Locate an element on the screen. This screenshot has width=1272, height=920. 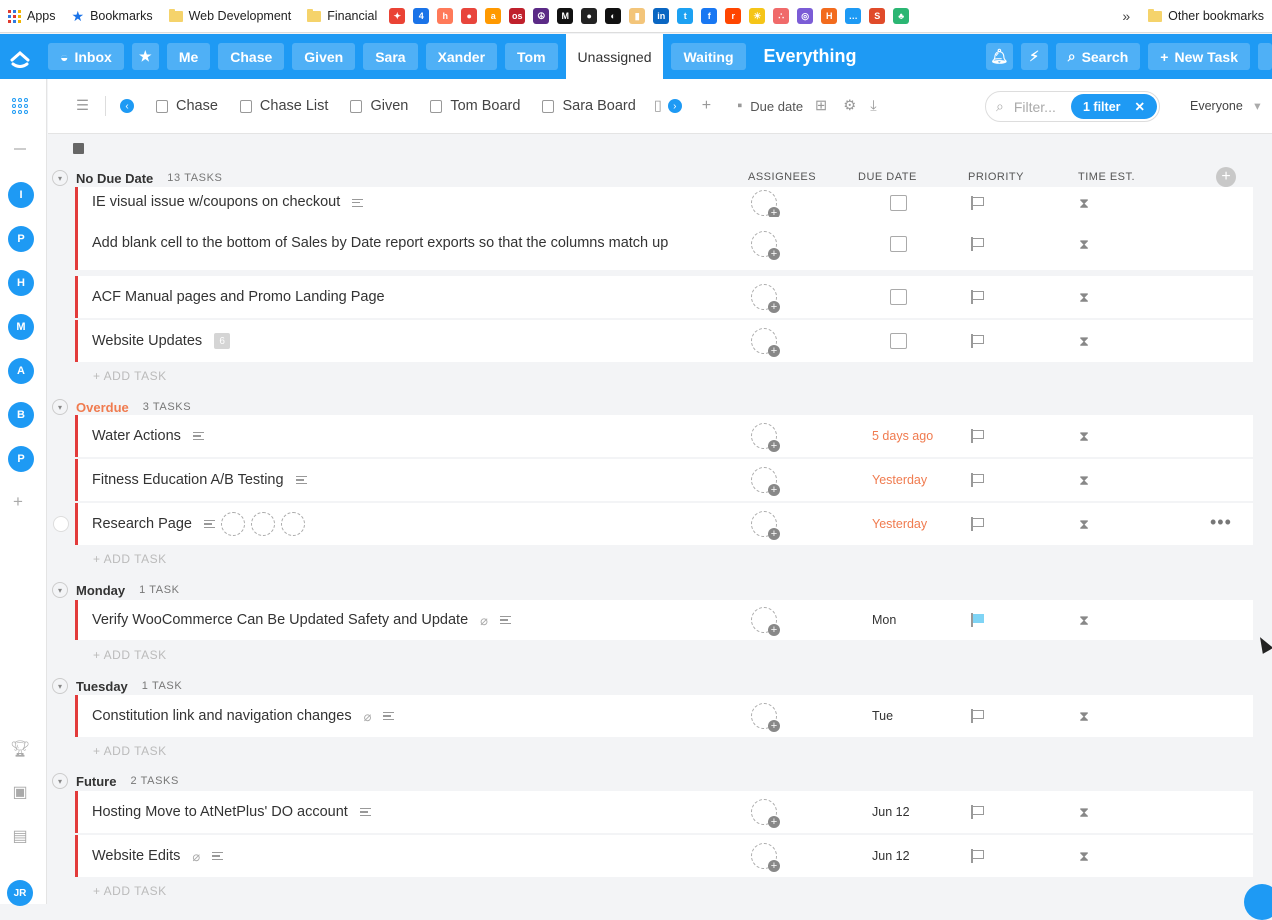
subtask-count-badge: 6 is located at coordinates (222, 341).